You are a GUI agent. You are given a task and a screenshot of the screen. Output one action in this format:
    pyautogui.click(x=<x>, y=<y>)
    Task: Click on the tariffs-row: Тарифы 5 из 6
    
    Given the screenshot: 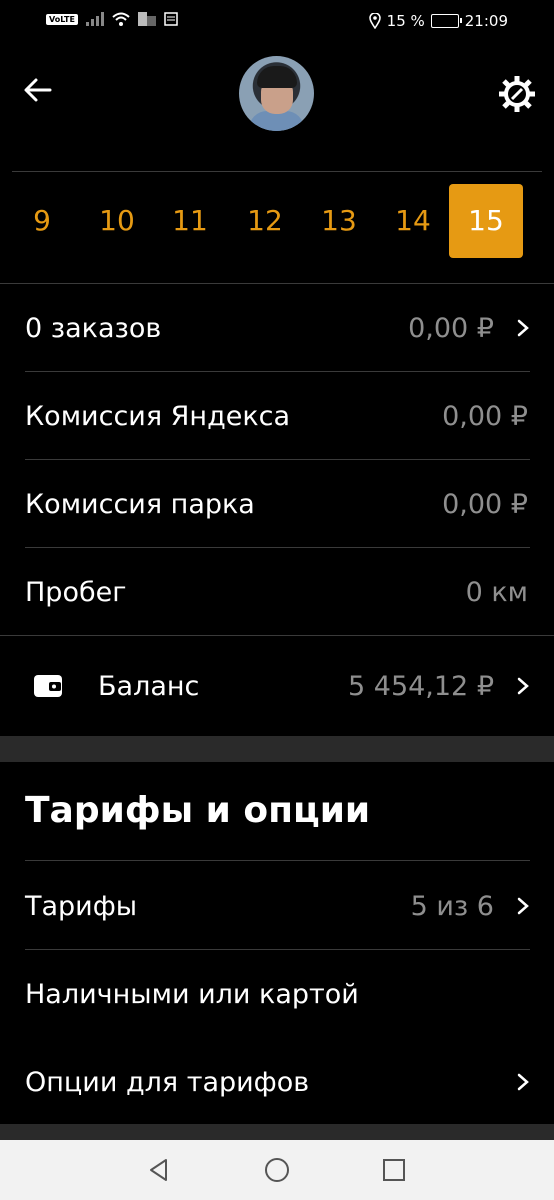 What is the action you would take?
    pyautogui.click(x=277, y=906)
    